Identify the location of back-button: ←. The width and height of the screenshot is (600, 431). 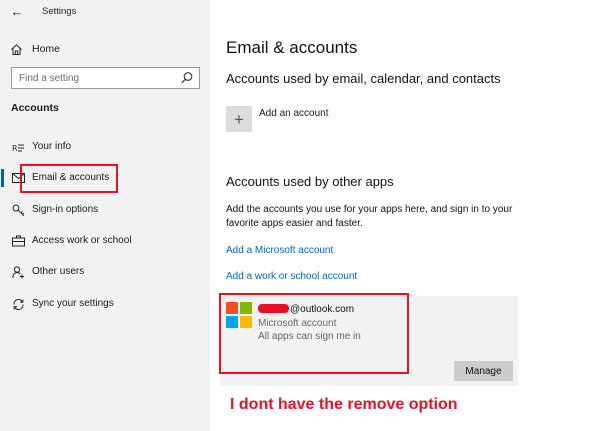
(17, 12).